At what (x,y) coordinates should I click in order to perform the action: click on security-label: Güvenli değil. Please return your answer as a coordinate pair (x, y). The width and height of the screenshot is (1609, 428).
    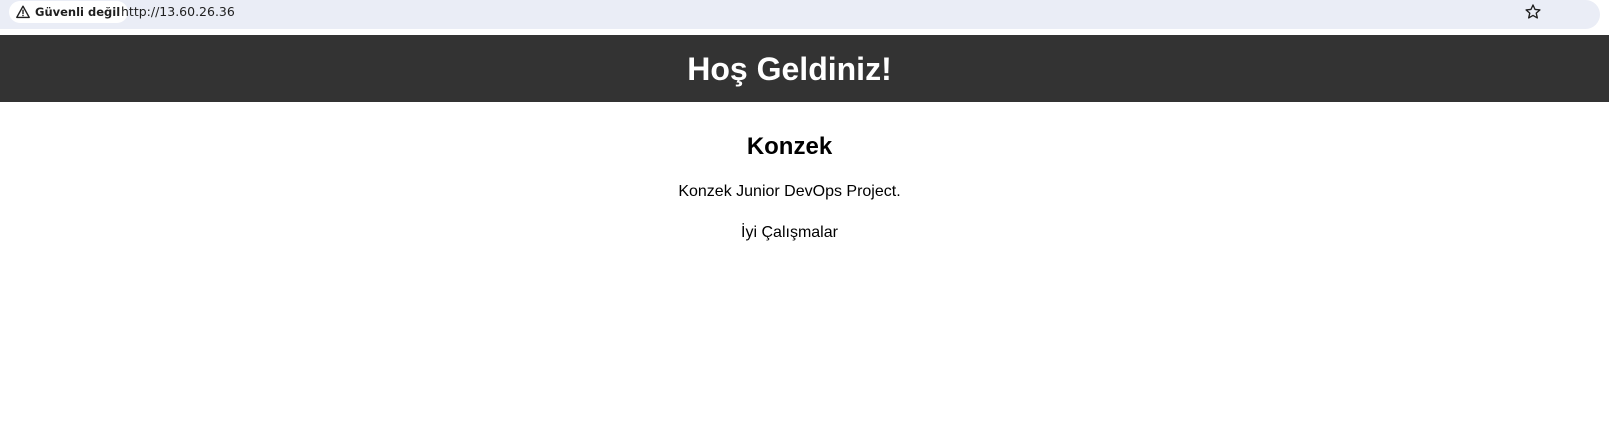
    Looking at the image, I should click on (78, 12).